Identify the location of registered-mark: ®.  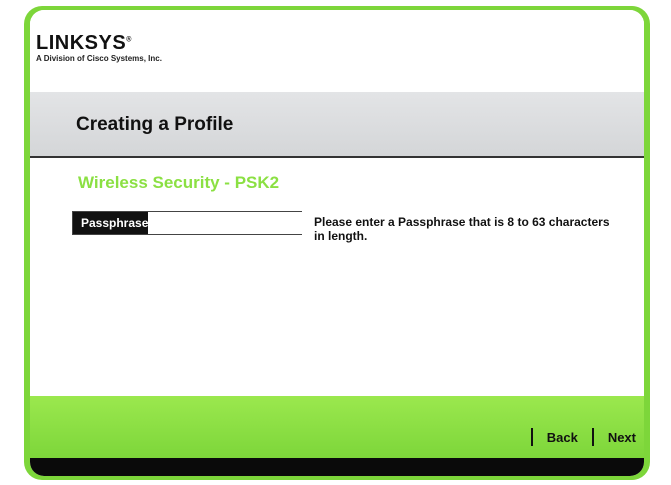
(129, 40).